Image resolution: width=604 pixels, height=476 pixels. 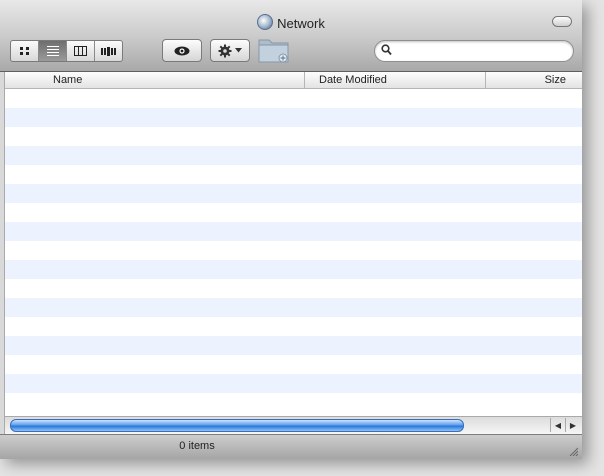 What do you see at coordinates (572, 425) in the screenshot?
I see `scroll-right-arrow-icon: ▶` at bounding box center [572, 425].